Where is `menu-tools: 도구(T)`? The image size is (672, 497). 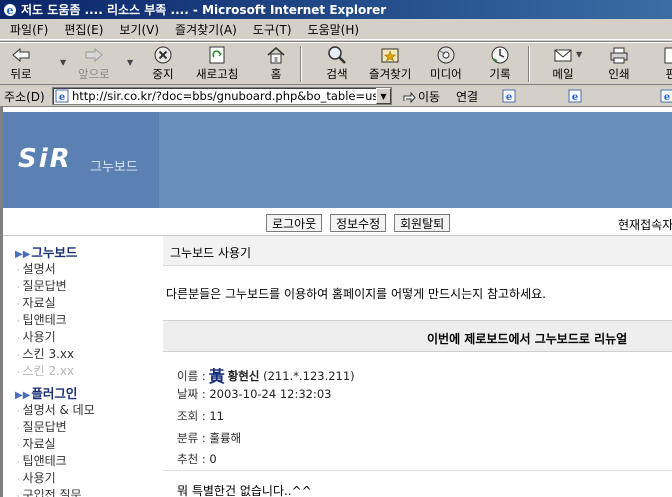
menu-tools: 도구(T) is located at coordinates (272, 29).